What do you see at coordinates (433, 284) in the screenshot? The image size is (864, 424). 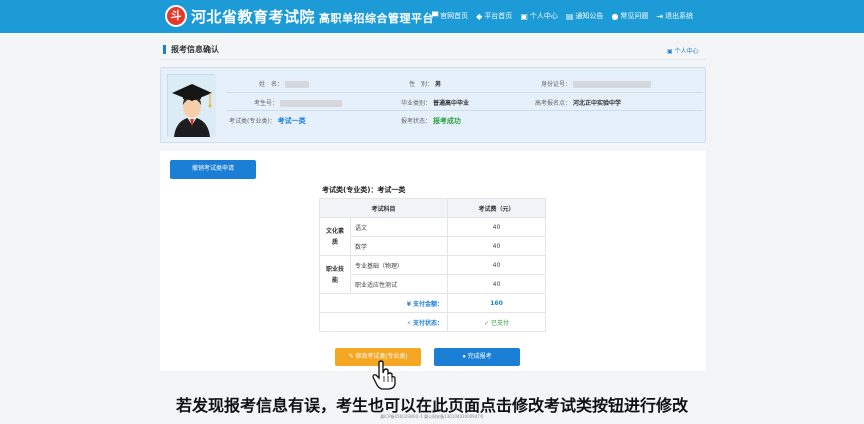 I see `table-row: 职业适应性测试 40` at bounding box center [433, 284].